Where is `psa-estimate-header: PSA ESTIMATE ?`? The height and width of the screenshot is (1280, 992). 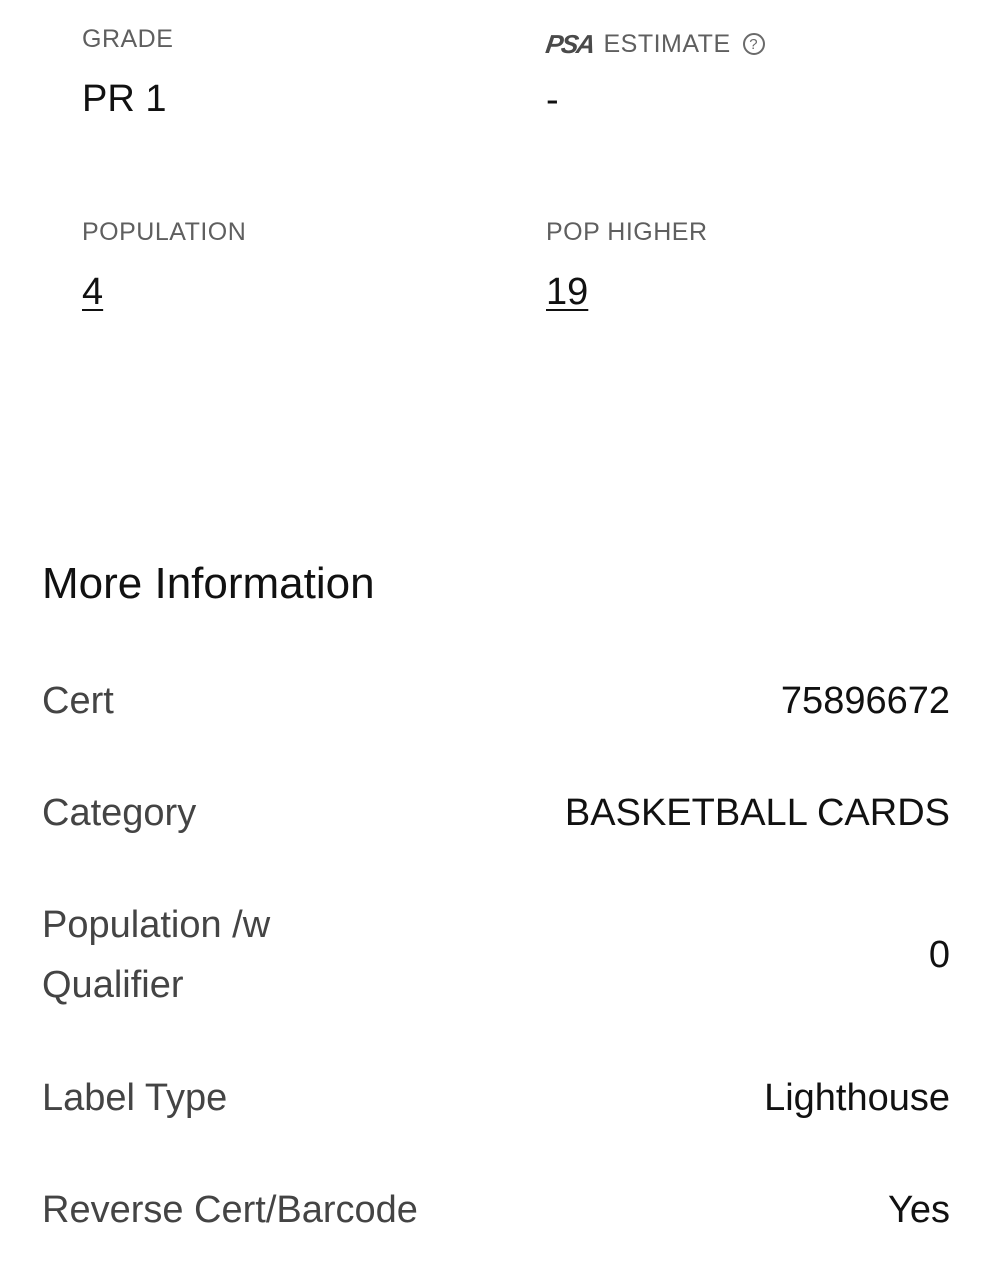 psa-estimate-header: PSA ESTIMATE ? is located at coordinates (654, 44).